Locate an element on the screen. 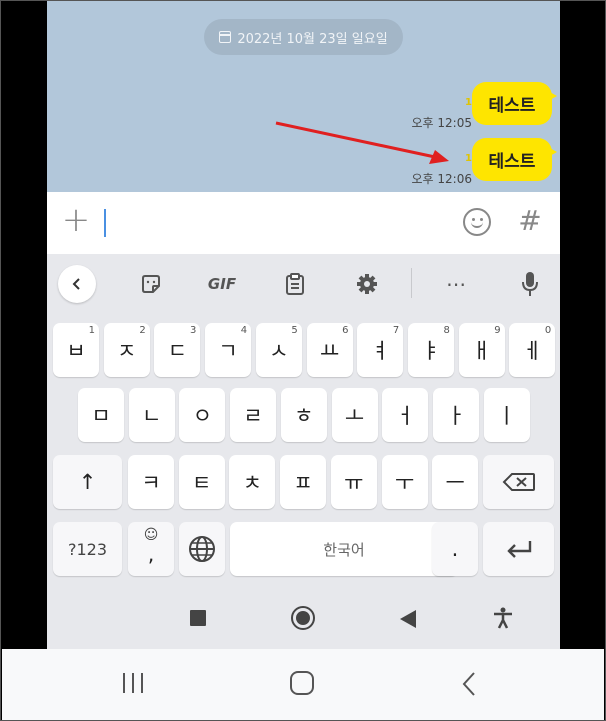 The width and height of the screenshot is (606, 721). text-cursor is located at coordinates (105, 223).